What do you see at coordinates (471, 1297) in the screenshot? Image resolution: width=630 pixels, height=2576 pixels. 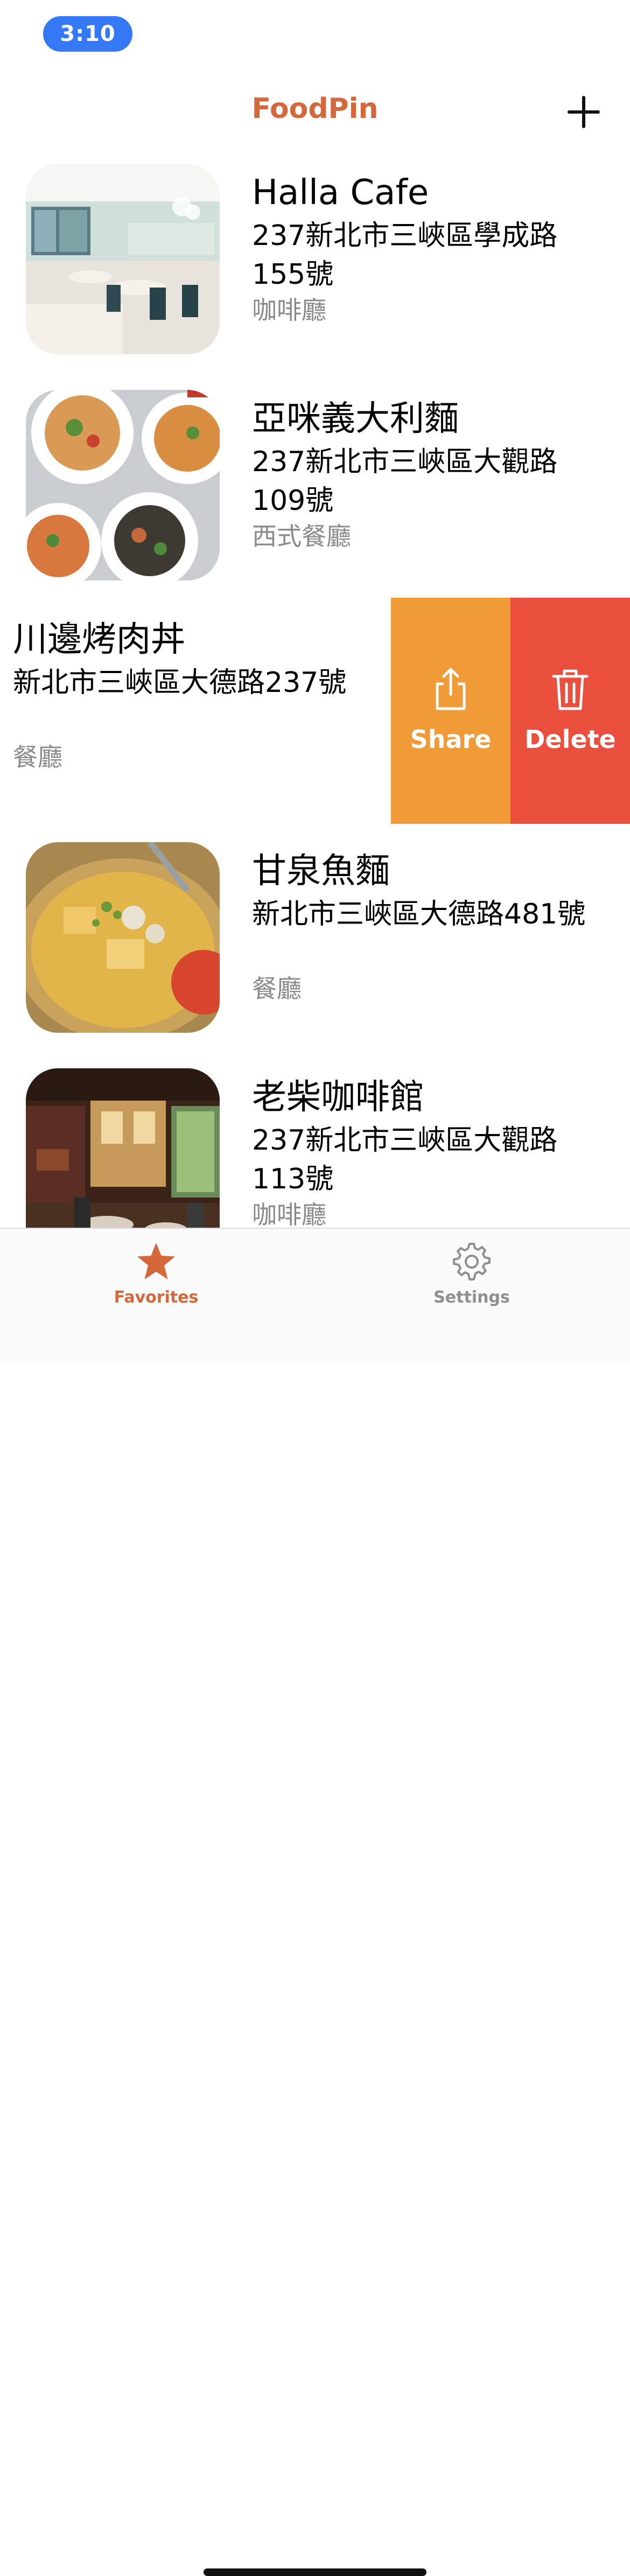 I see `tab-settings-label: Settings` at bounding box center [471, 1297].